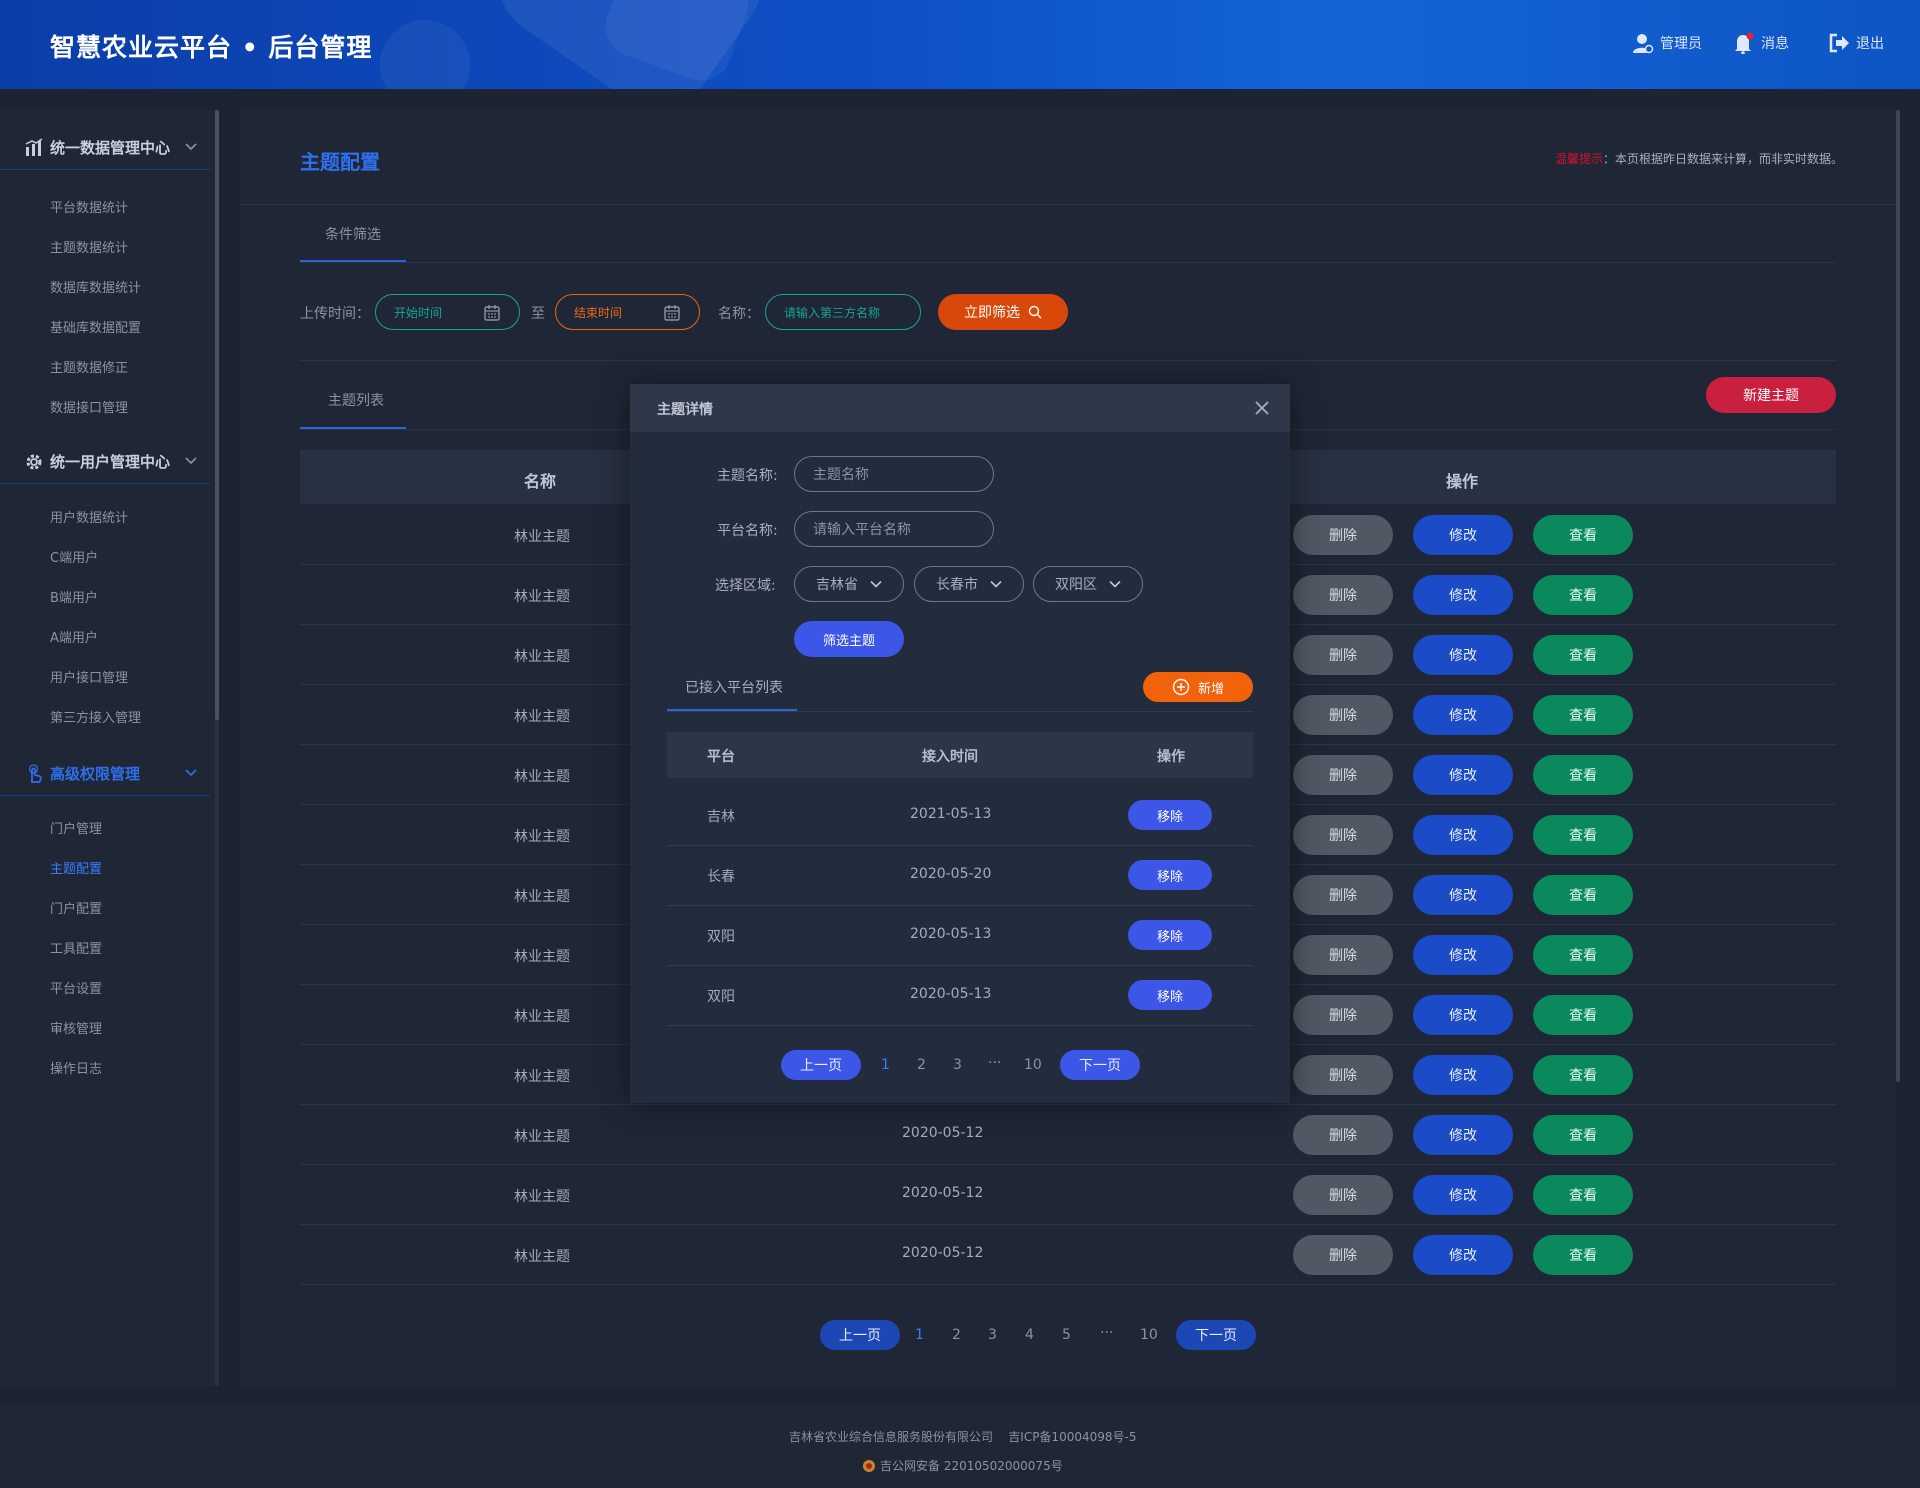 This screenshot has height=1488, width=1920. What do you see at coordinates (89, 246) in the screenshot?
I see `sidebar-item-theme-stats: 主题数据统计` at bounding box center [89, 246].